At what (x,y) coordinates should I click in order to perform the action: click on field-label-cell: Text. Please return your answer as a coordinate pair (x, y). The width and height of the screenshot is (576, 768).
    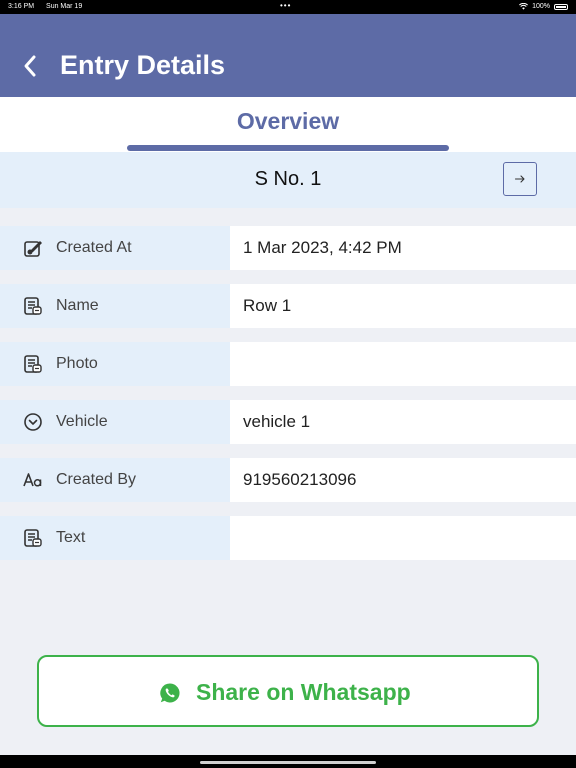
    Looking at the image, I should click on (115, 538).